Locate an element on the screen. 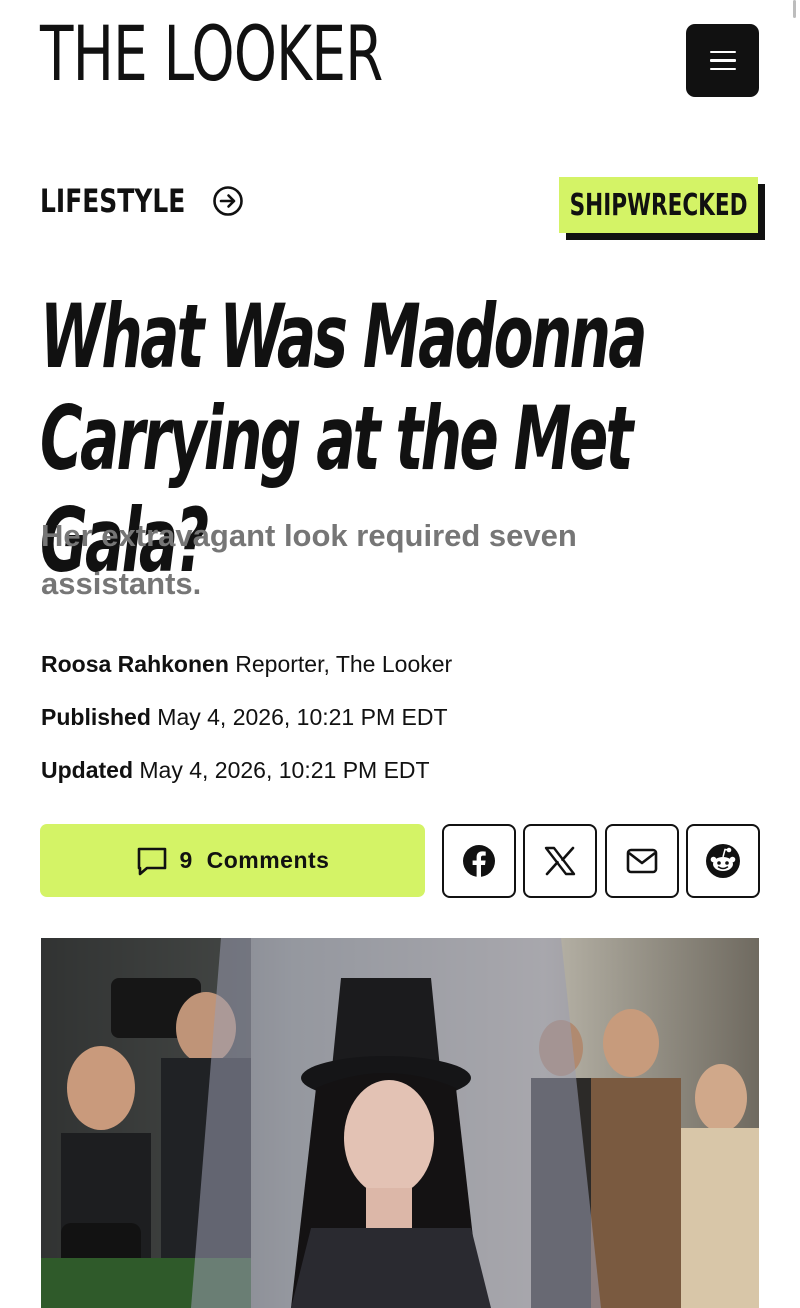 This screenshot has width=800, height=1308. share-x-button is located at coordinates (560, 861).